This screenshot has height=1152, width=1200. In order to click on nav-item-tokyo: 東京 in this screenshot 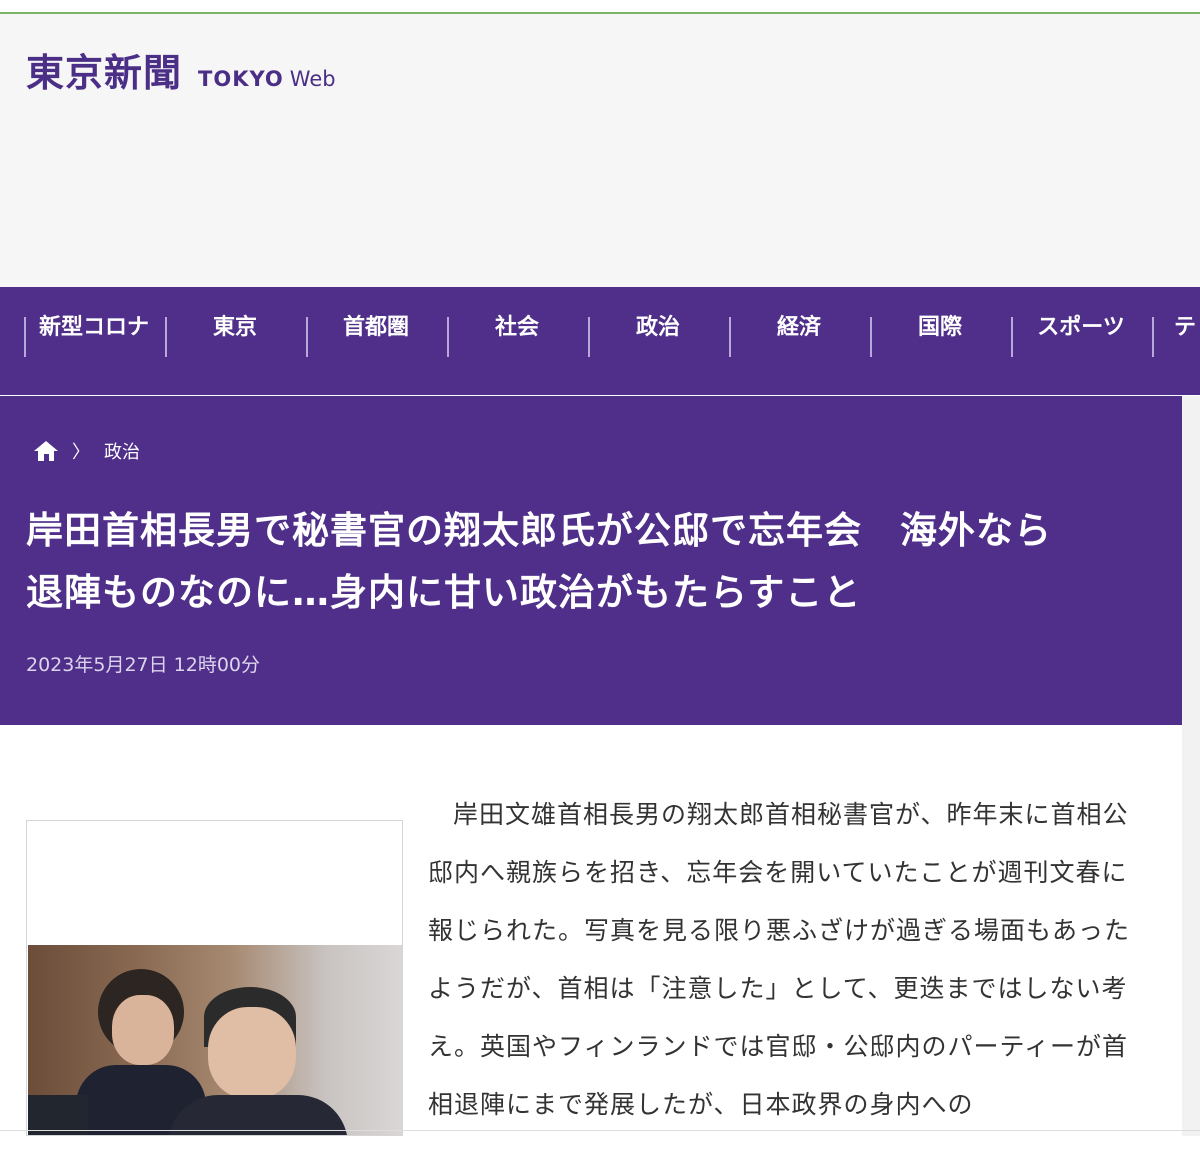, I will do `click(235, 333)`.